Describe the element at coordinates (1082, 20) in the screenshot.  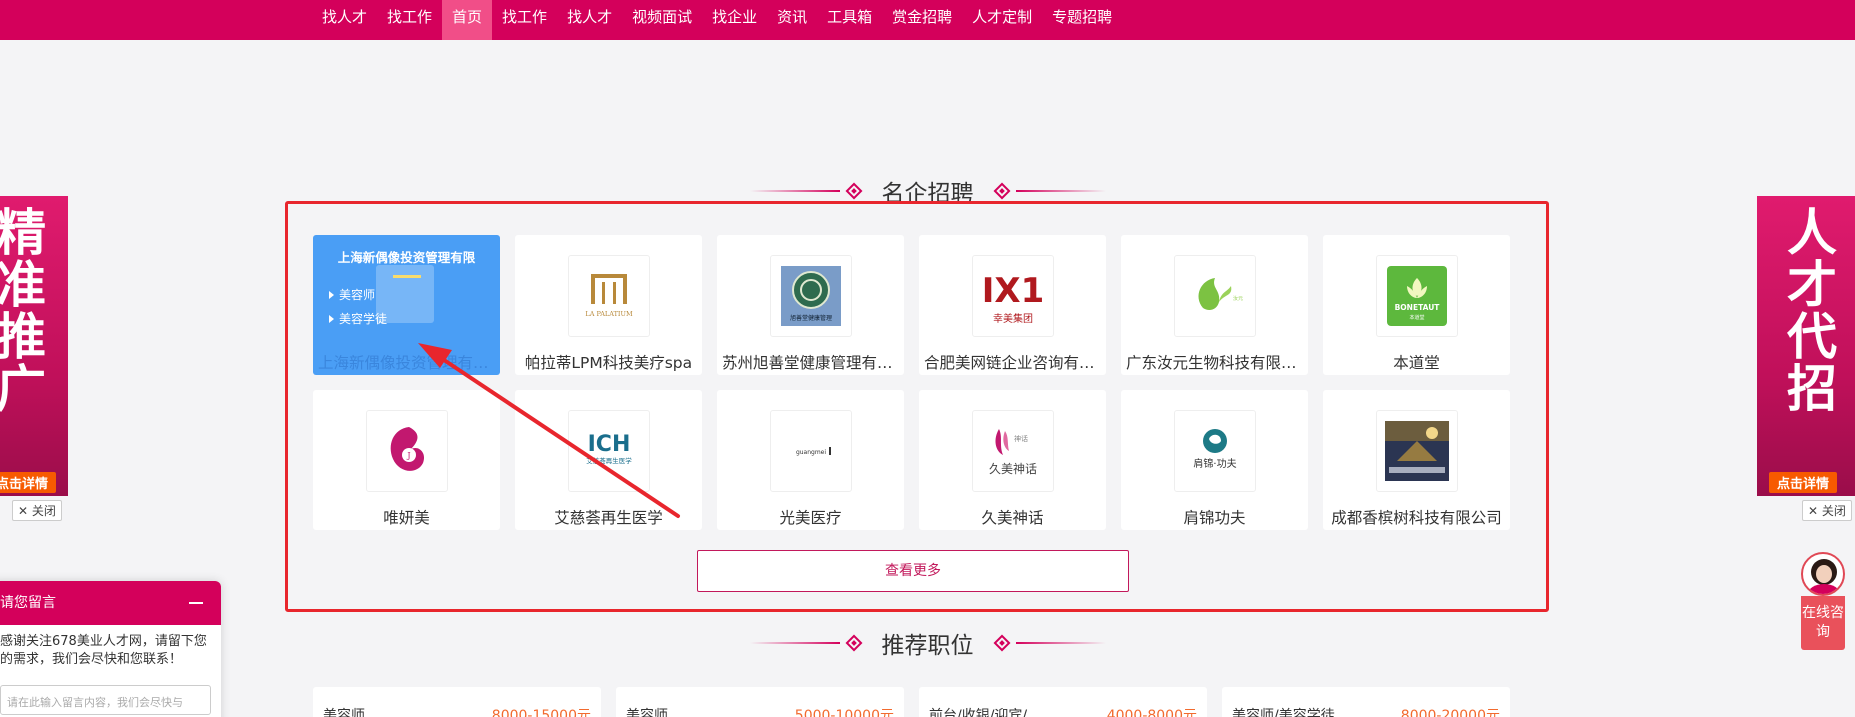
I see `nav-item: 专题招聘` at that location.